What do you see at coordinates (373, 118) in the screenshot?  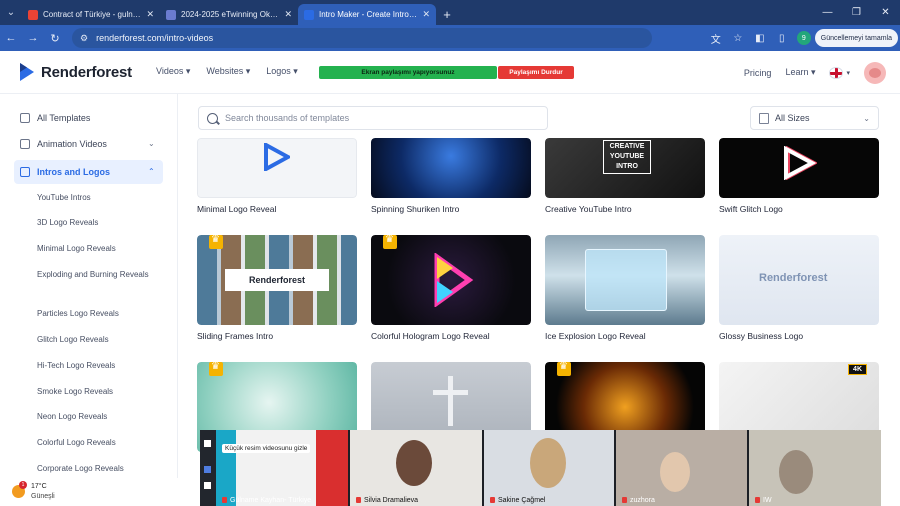 I see `search-input: Search thousands of templates` at bounding box center [373, 118].